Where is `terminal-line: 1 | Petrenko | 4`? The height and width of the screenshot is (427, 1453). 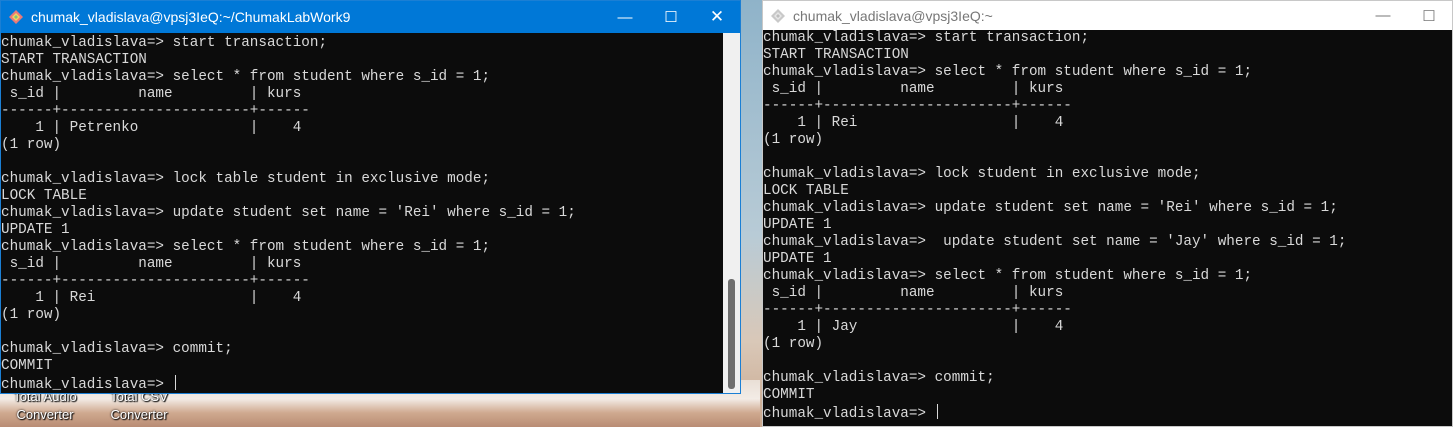
terminal-line: 1 | Petrenko | 4 is located at coordinates (151, 128).